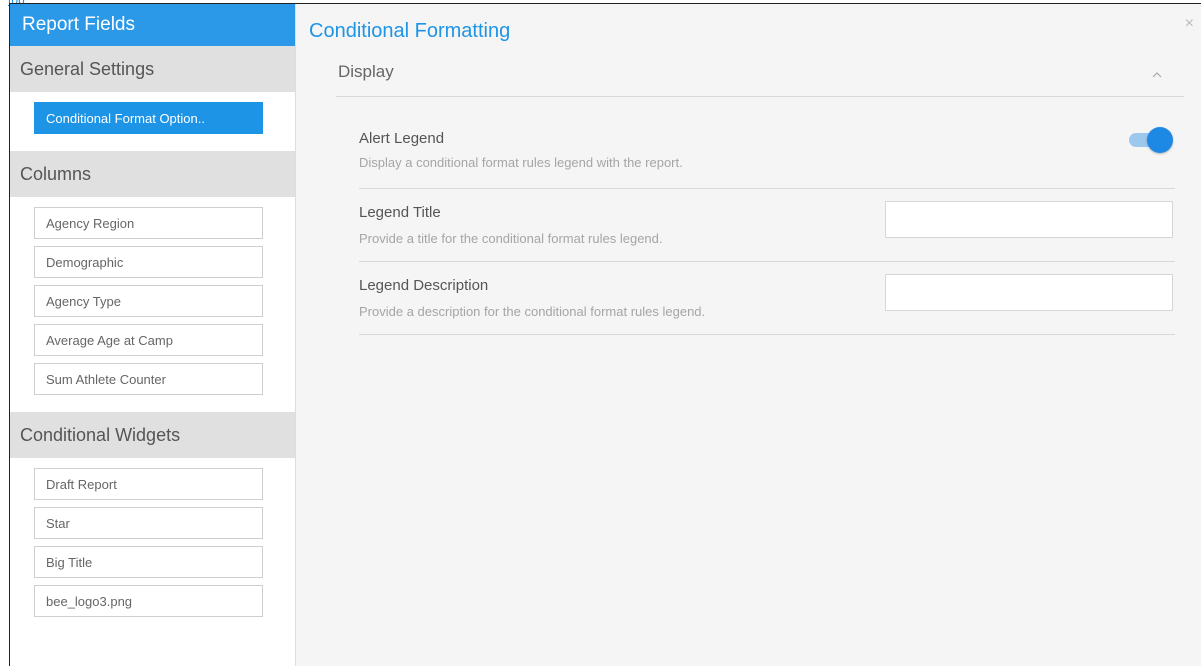 The width and height of the screenshot is (1201, 666). What do you see at coordinates (424, 285) in the screenshot?
I see `legend-description-label: Legend Description` at bounding box center [424, 285].